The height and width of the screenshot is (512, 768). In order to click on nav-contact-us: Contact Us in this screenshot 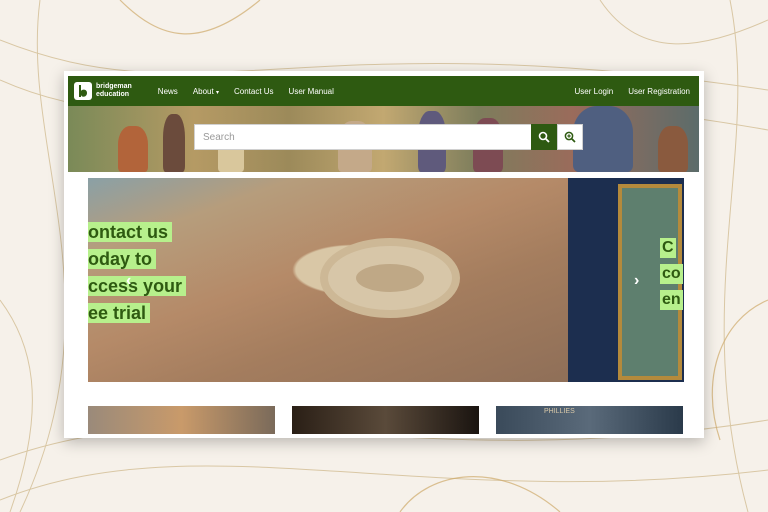, I will do `click(254, 91)`.